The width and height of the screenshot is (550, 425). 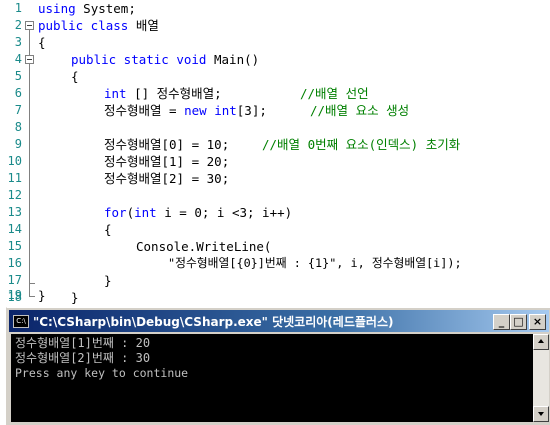 What do you see at coordinates (42, 295) in the screenshot?
I see `code-line-19-visible: }` at bounding box center [42, 295].